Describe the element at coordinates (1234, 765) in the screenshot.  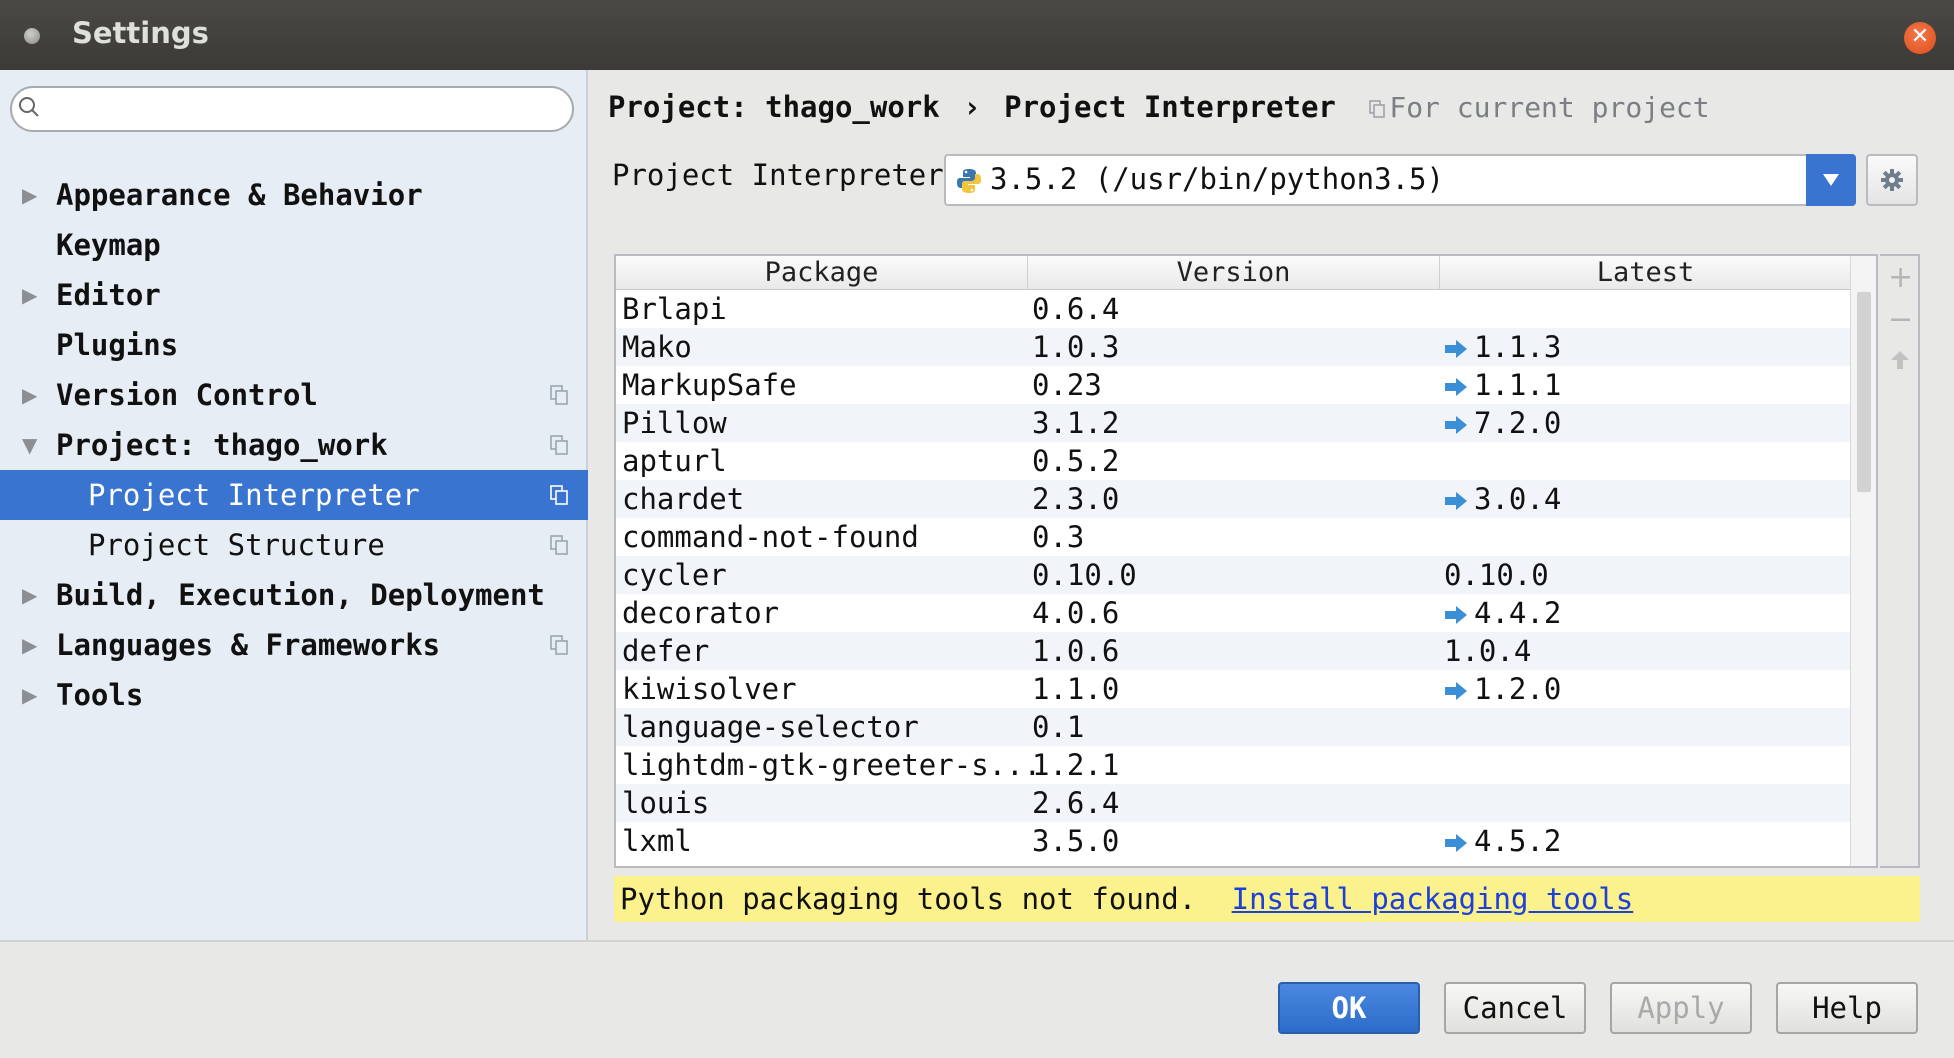
I see `table-row: lightdm-gtk-greeter-s... 1.2.1` at that location.